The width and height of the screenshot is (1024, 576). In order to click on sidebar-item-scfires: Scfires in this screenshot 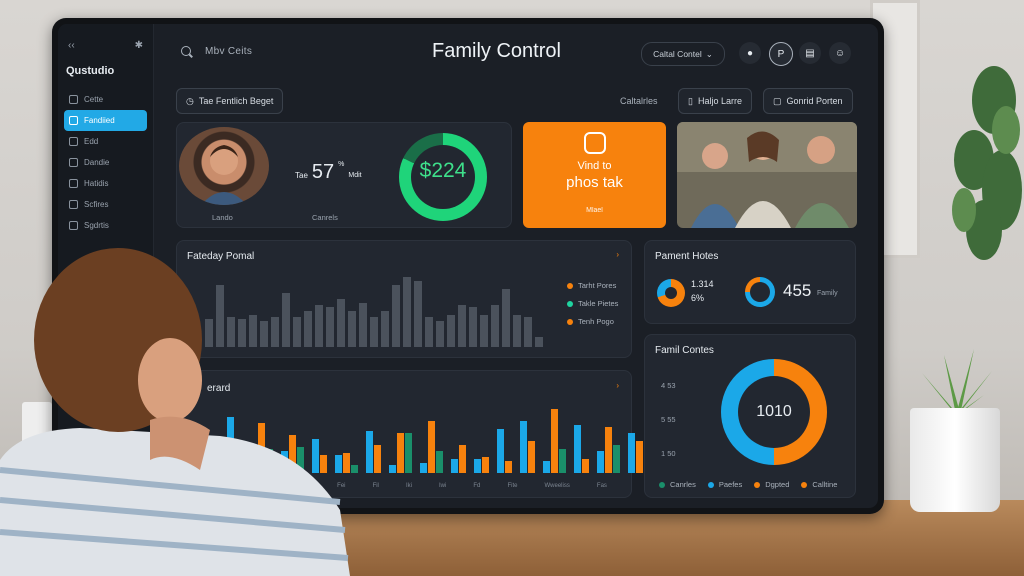, I will do `click(105, 204)`.